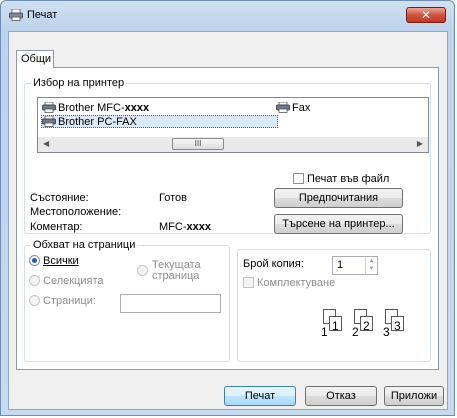 Image resolution: width=457 pixels, height=418 pixels. I want to click on radio-all: Всички, so click(54, 261).